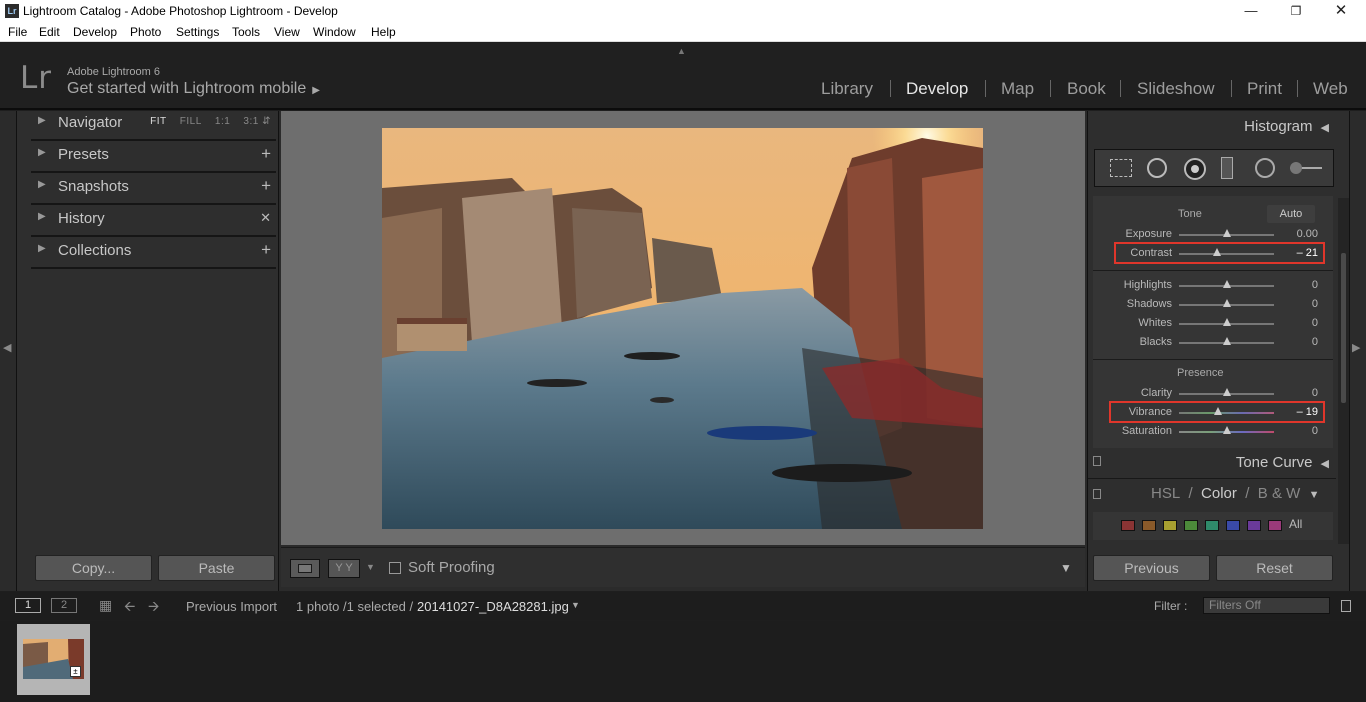  I want to click on panel-solo-switch, so click(1097, 494).